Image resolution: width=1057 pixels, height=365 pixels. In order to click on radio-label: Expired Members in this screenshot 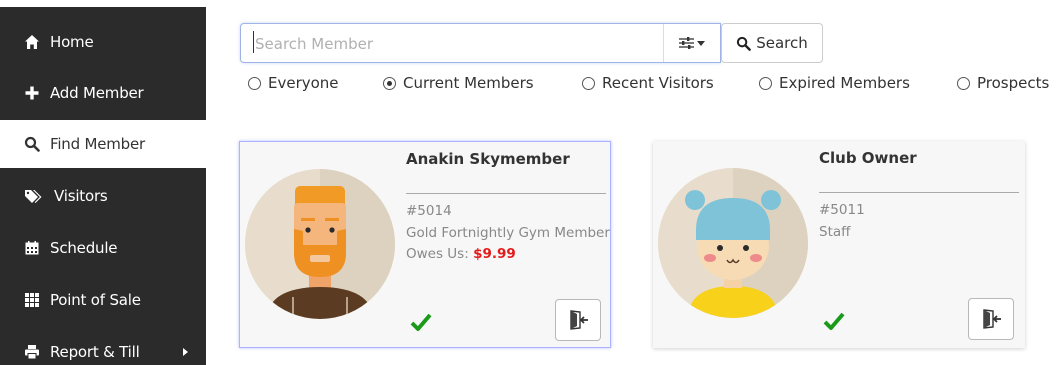, I will do `click(844, 83)`.